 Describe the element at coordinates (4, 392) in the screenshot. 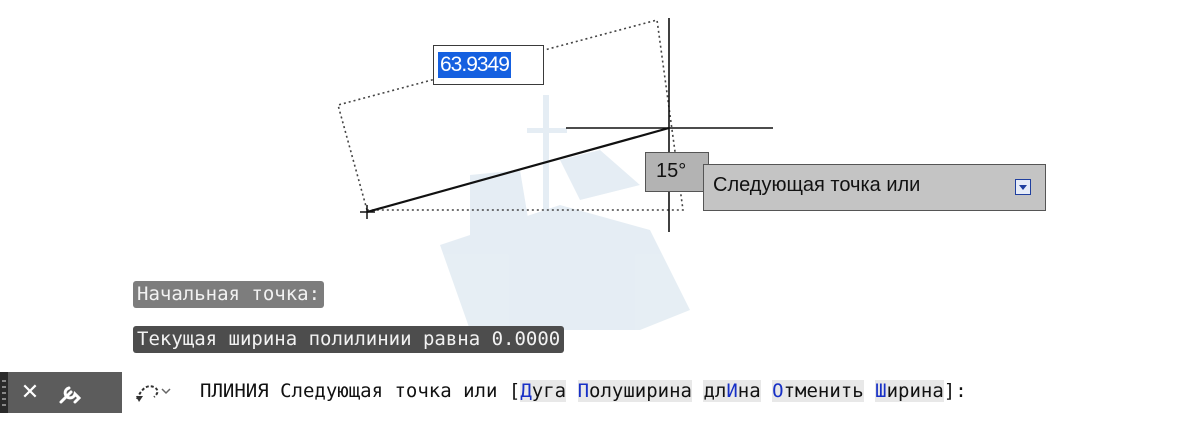

I see `grip-handle` at that location.